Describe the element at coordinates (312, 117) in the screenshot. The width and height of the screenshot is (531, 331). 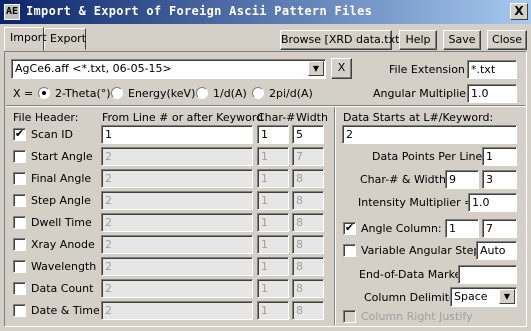
I see `col-width: Width` at that location.